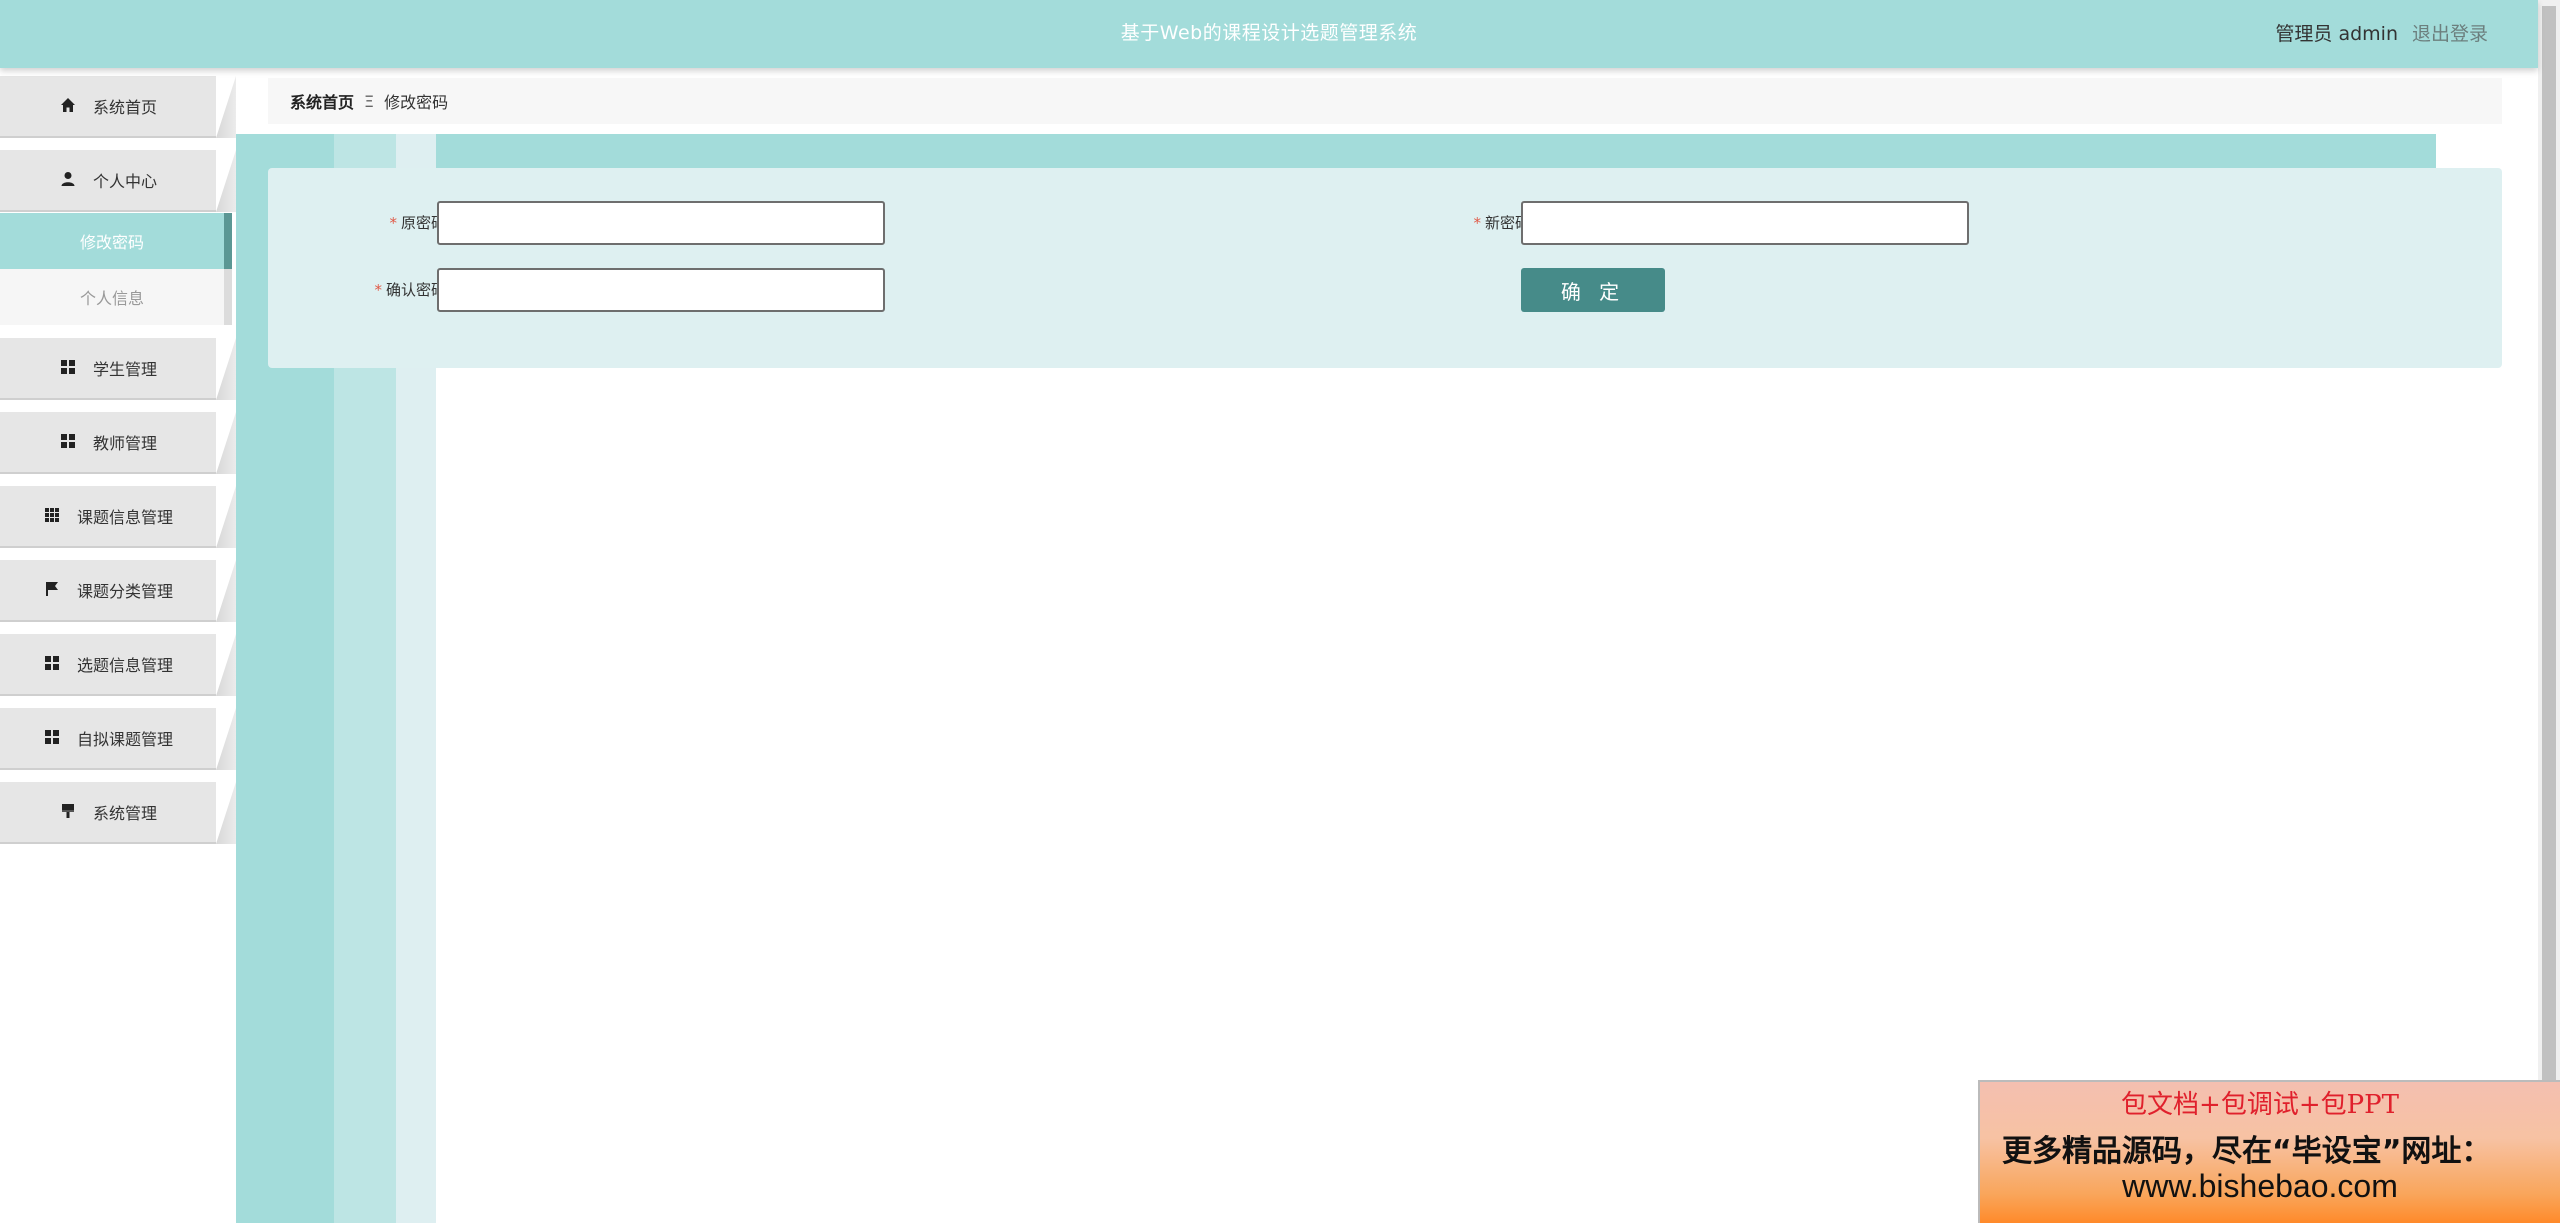  Describe the element at coordinates (1385, 101) in the screenshot. I see `breadcrumb: 系统首页 Ξ 修改密码` at that location.